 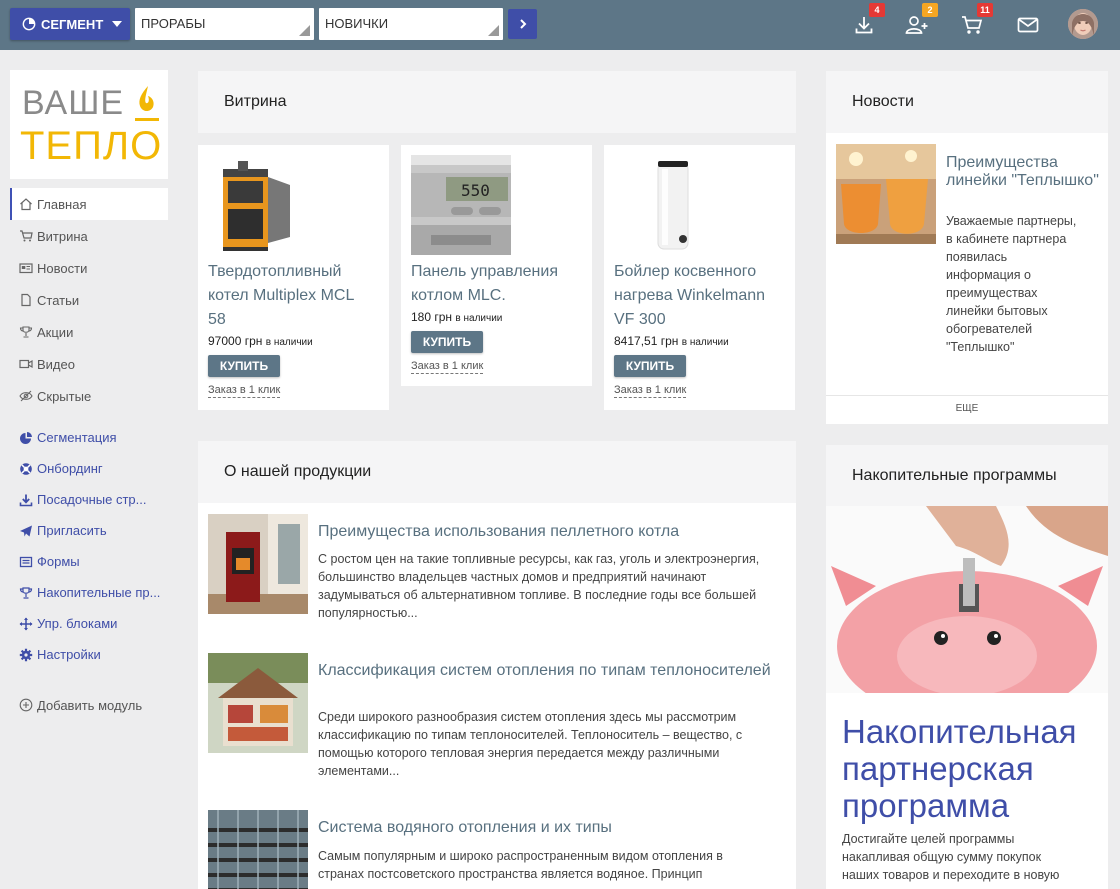 What do you see at coordinates (89, 364) in the screenshot?
I see `sidebar-item-video: Видео` at bounding box center [89, 364].